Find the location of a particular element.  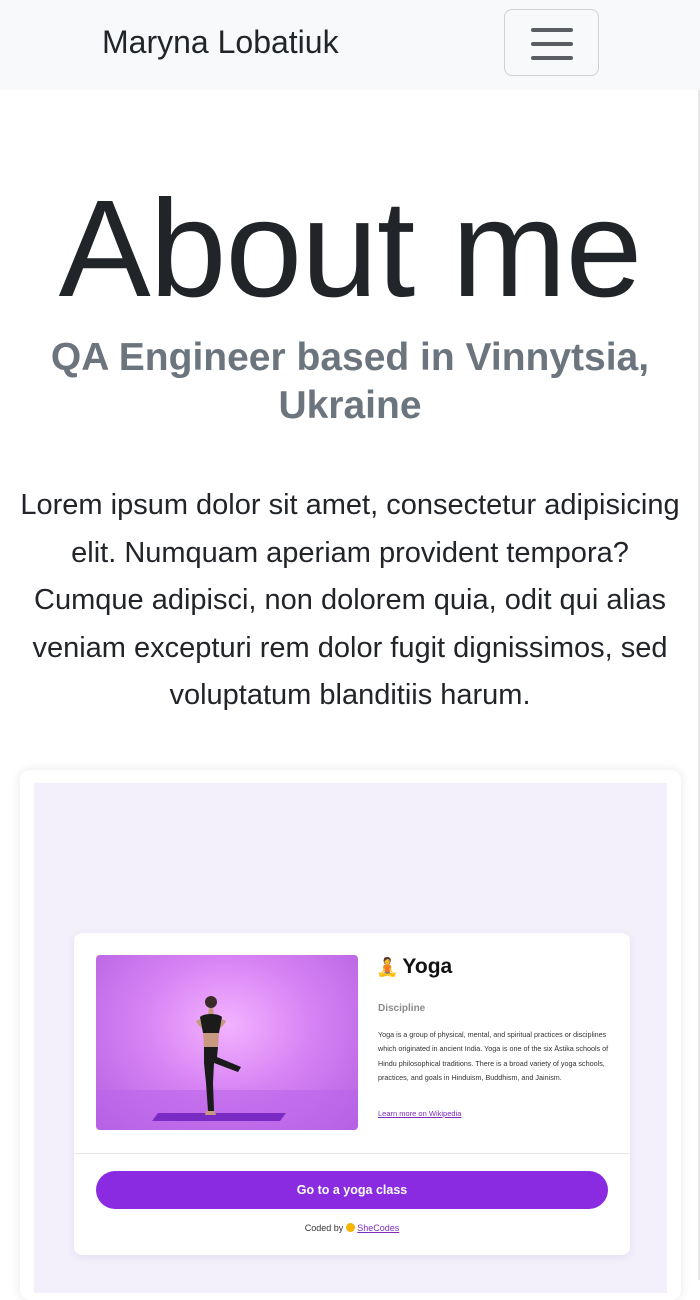

yoga-category: Discipline is located at coordinates (402, 1008).